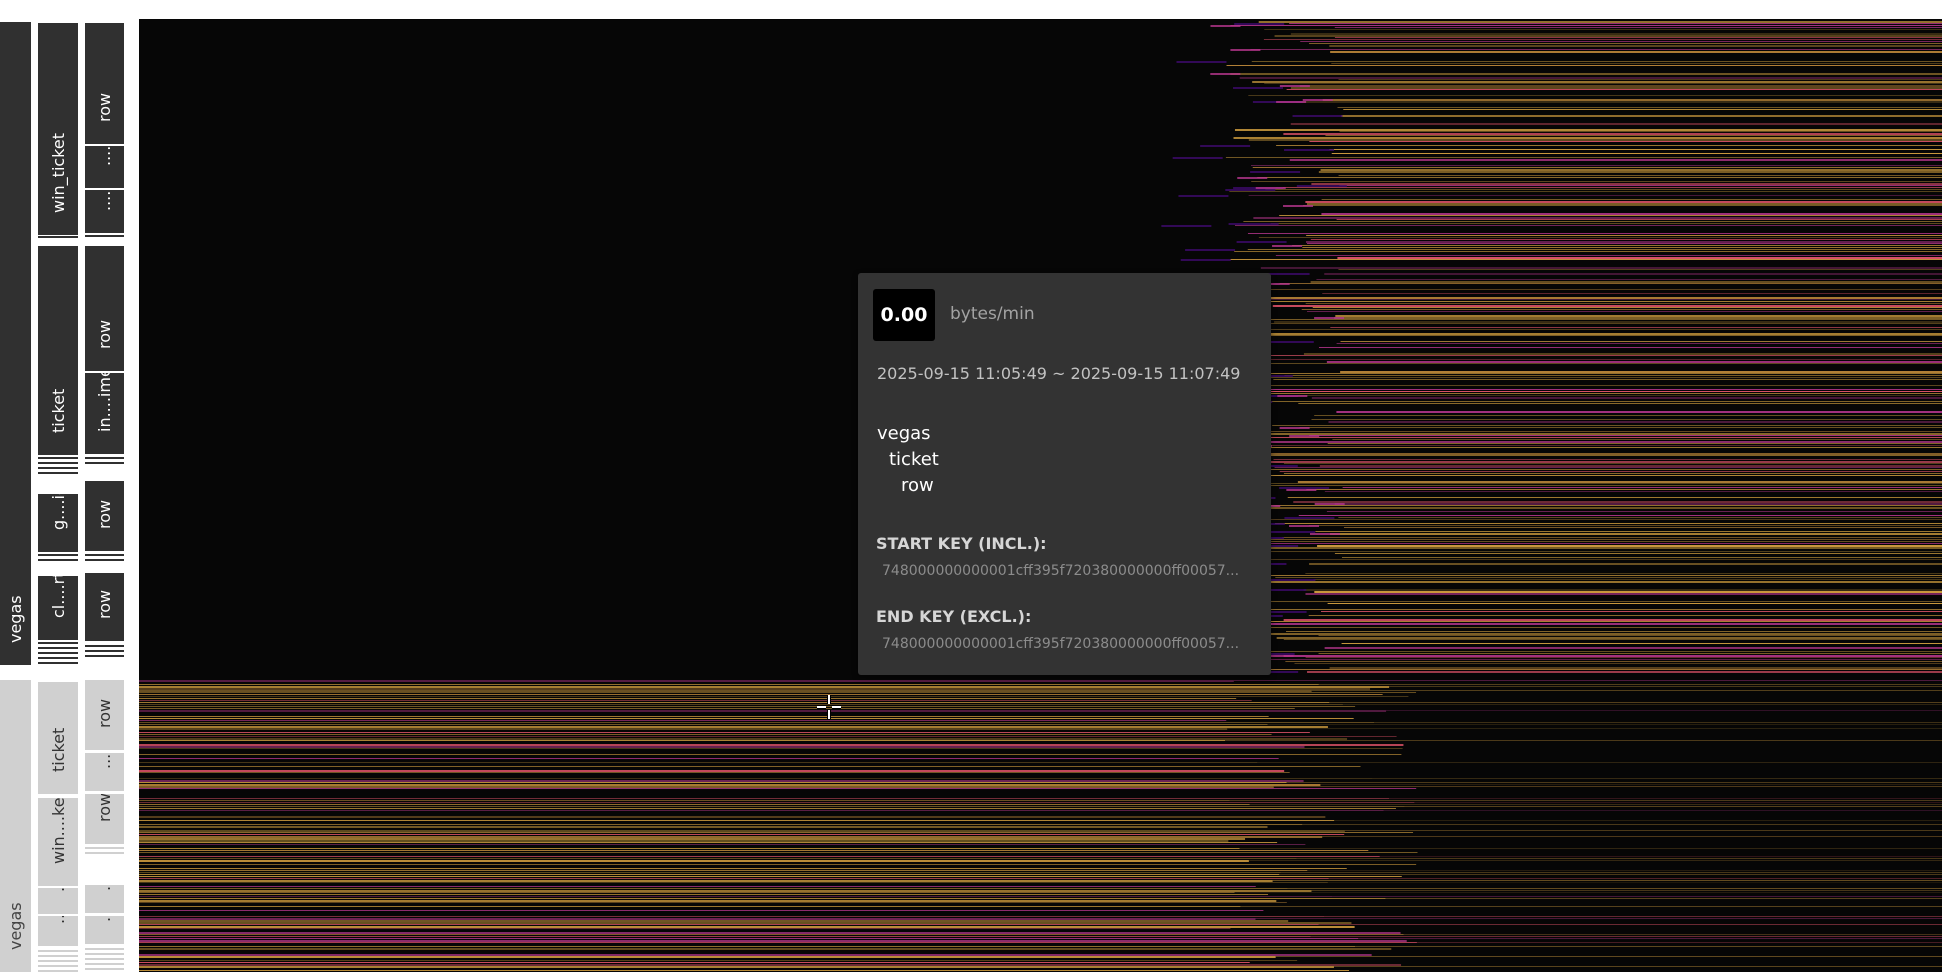 This screenshot has height=972, width=1942. What do you see at coordinates (58, 608) in the screenshot?
I see `axis-table-segment: cl....rt` at bounding box center [58, 608].